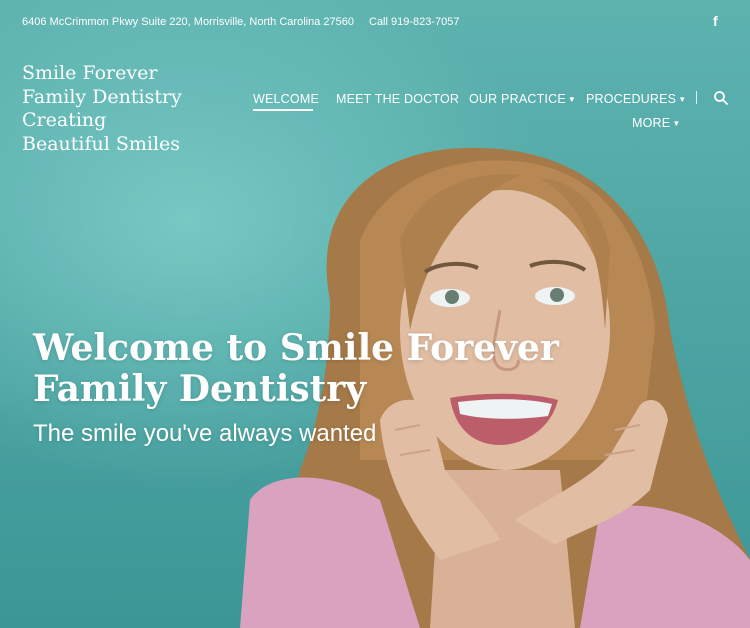 The width and height of the screenshot is (750, 628). What do you see at coordinates (283, 110) in the screenshot?
I see `active-indicator` at bounding box center [283, 110].